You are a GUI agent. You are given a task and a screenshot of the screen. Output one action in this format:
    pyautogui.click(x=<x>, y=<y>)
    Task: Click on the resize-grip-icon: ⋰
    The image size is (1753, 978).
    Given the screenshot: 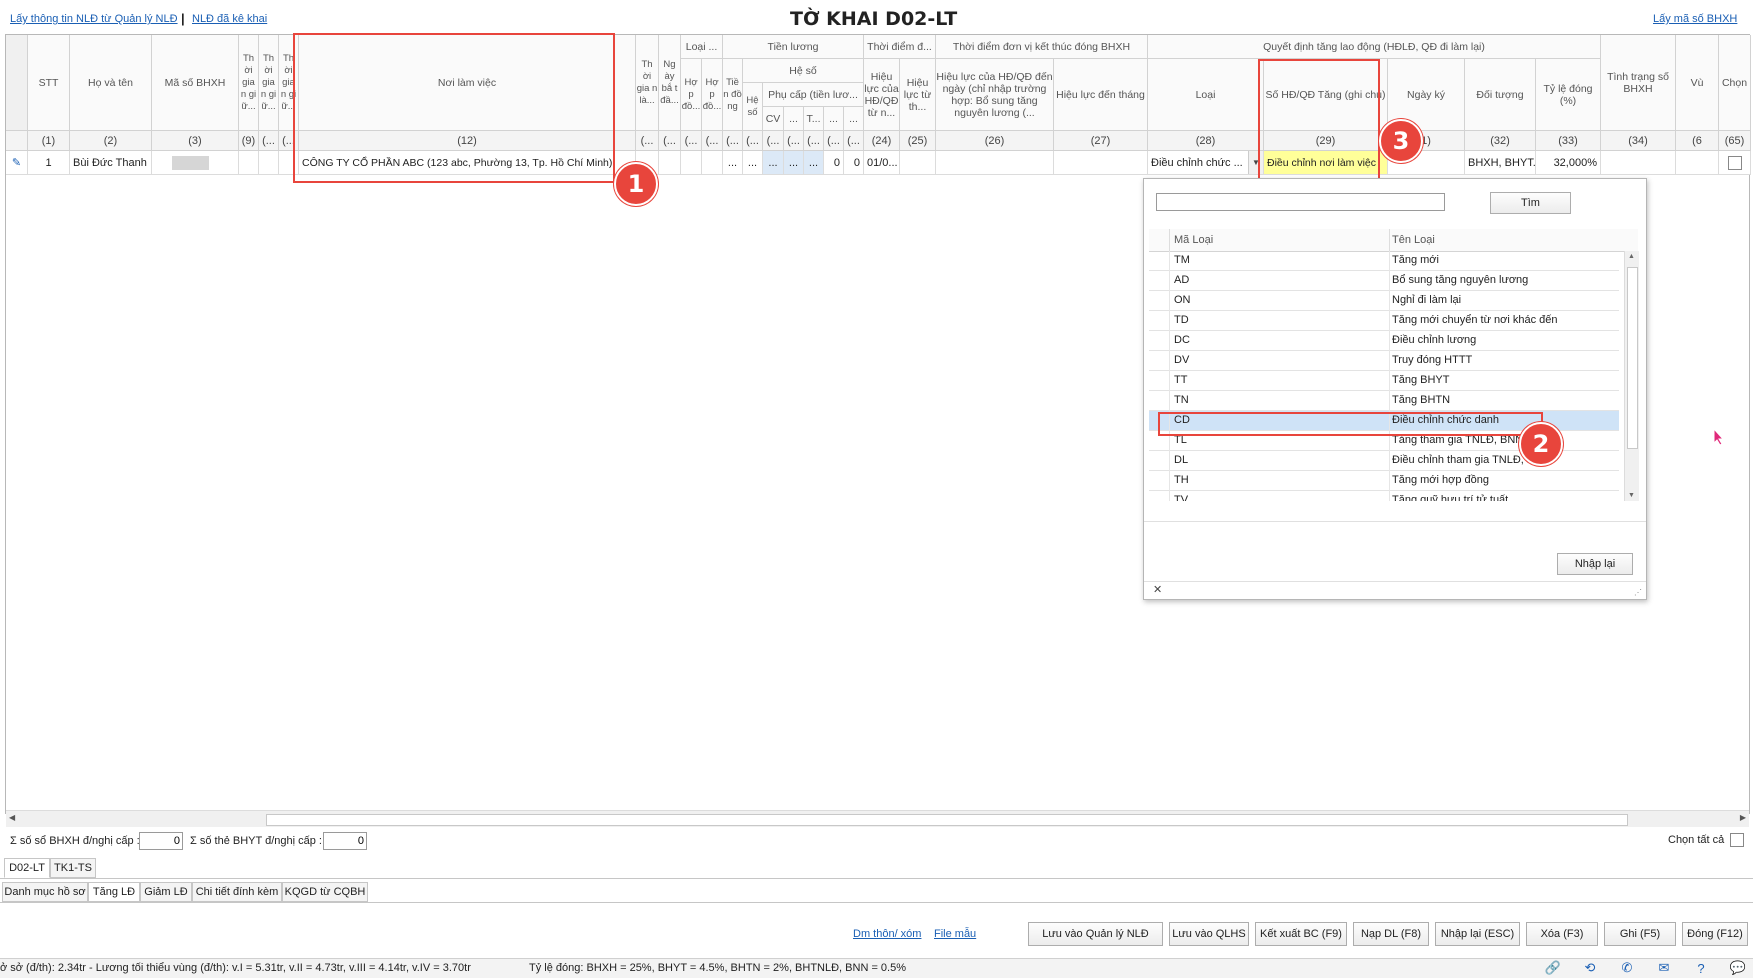 What is the action you would take?
    pyautogui.click(x=1638, y=592)
    